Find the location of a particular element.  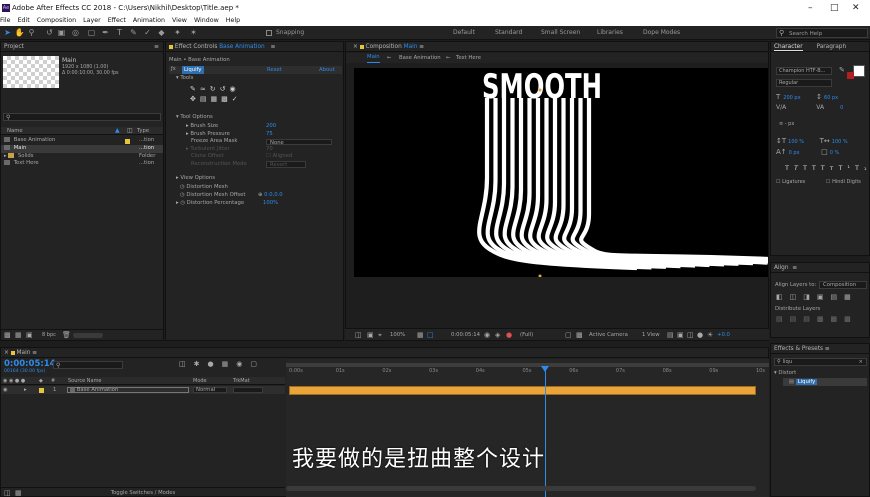

3d-draft-icon: ▣ is located at coordinates (680, 335).